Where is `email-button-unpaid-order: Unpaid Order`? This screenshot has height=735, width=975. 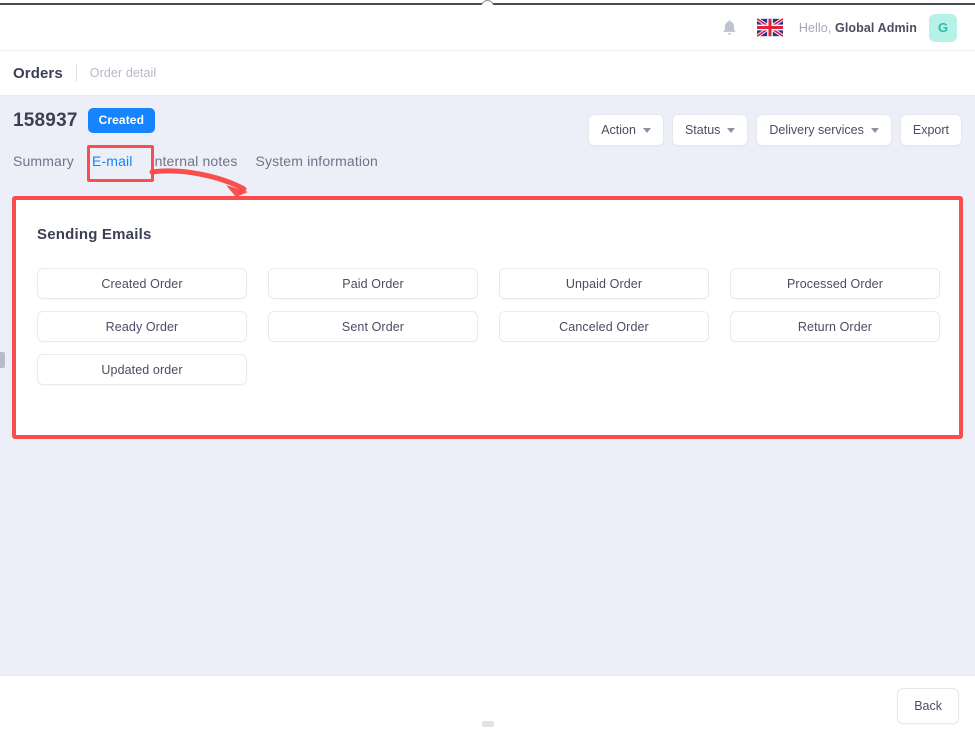 email-button-unpaid-order: Unpaid Order is located at coordinates (604, 283).